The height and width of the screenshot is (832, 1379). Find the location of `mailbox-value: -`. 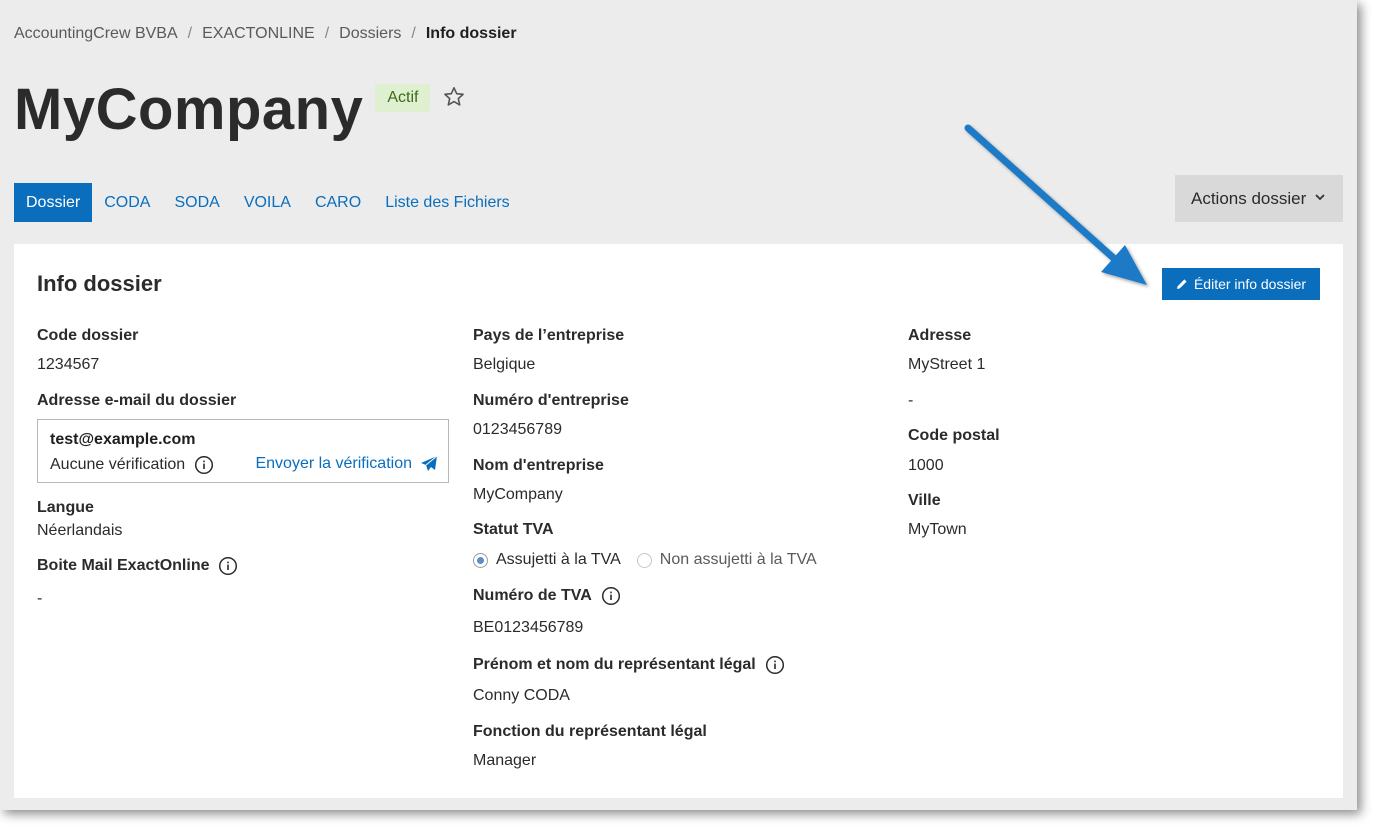

mailbox-value: - is located at coordinates (40, 598).